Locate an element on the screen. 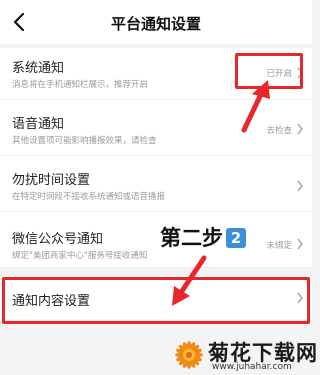  watermark-url: www.juhahar.com is located at coordinates (252, 367).